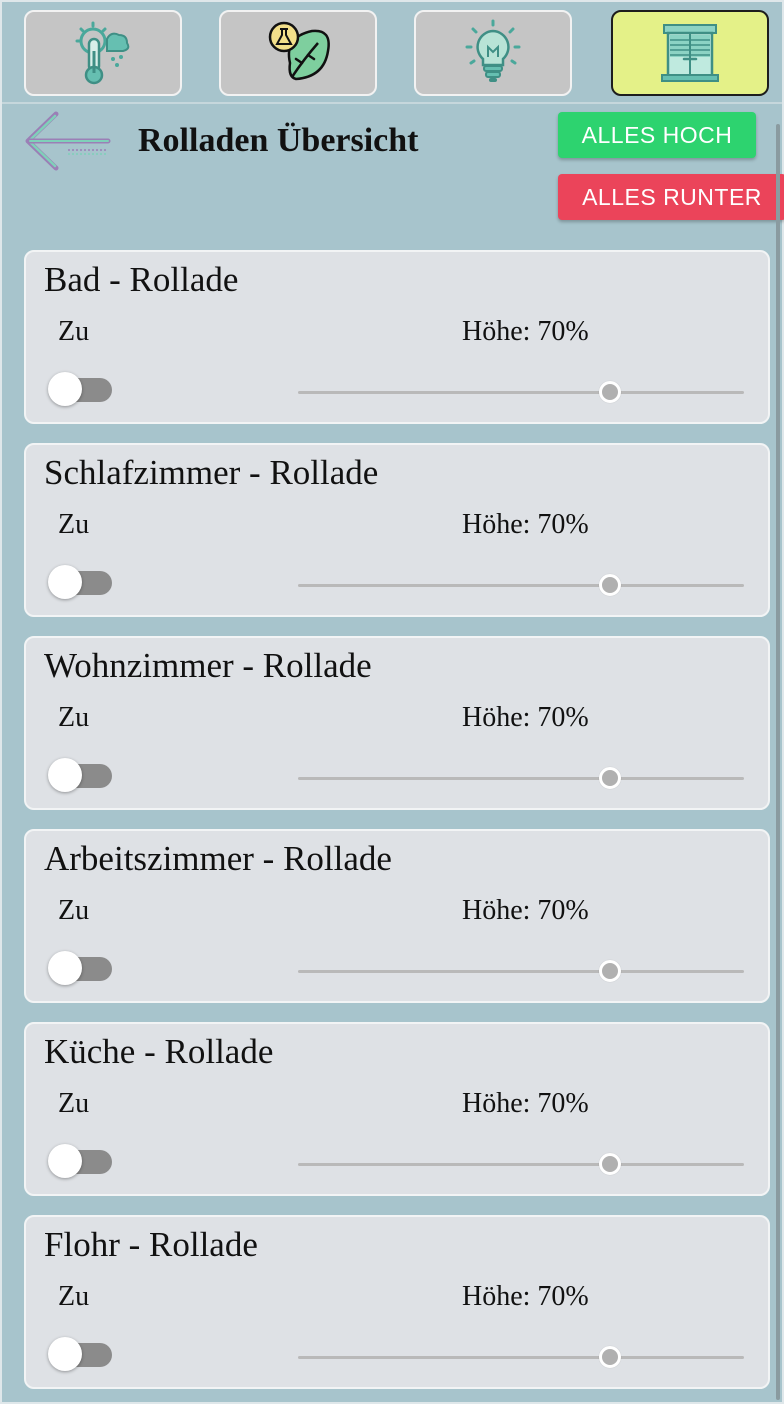 The height and width of the screenshot is (1404, 784). Describe the element at coordinates (397, 1109) in the screenshot. I see `shutter-card: Küche - Rollade Zu Höhe: 70%` at that location.